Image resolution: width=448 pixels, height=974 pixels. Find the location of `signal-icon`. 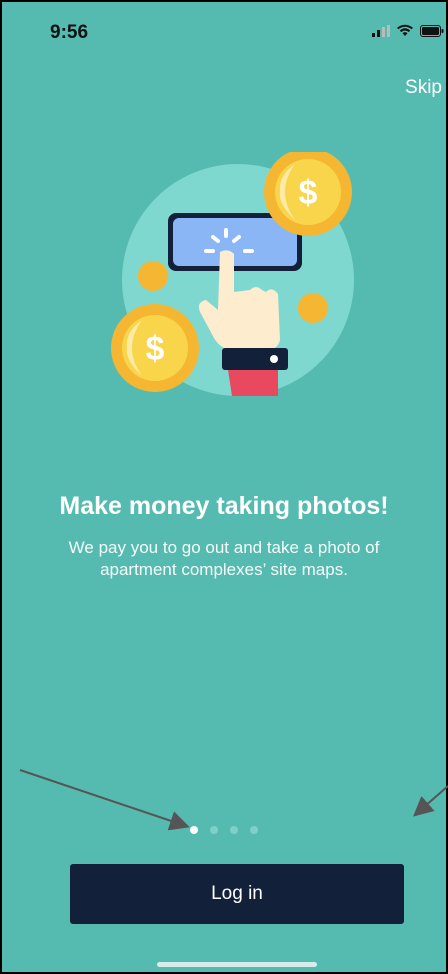

signal-icon is located at coordinates (381, 33).